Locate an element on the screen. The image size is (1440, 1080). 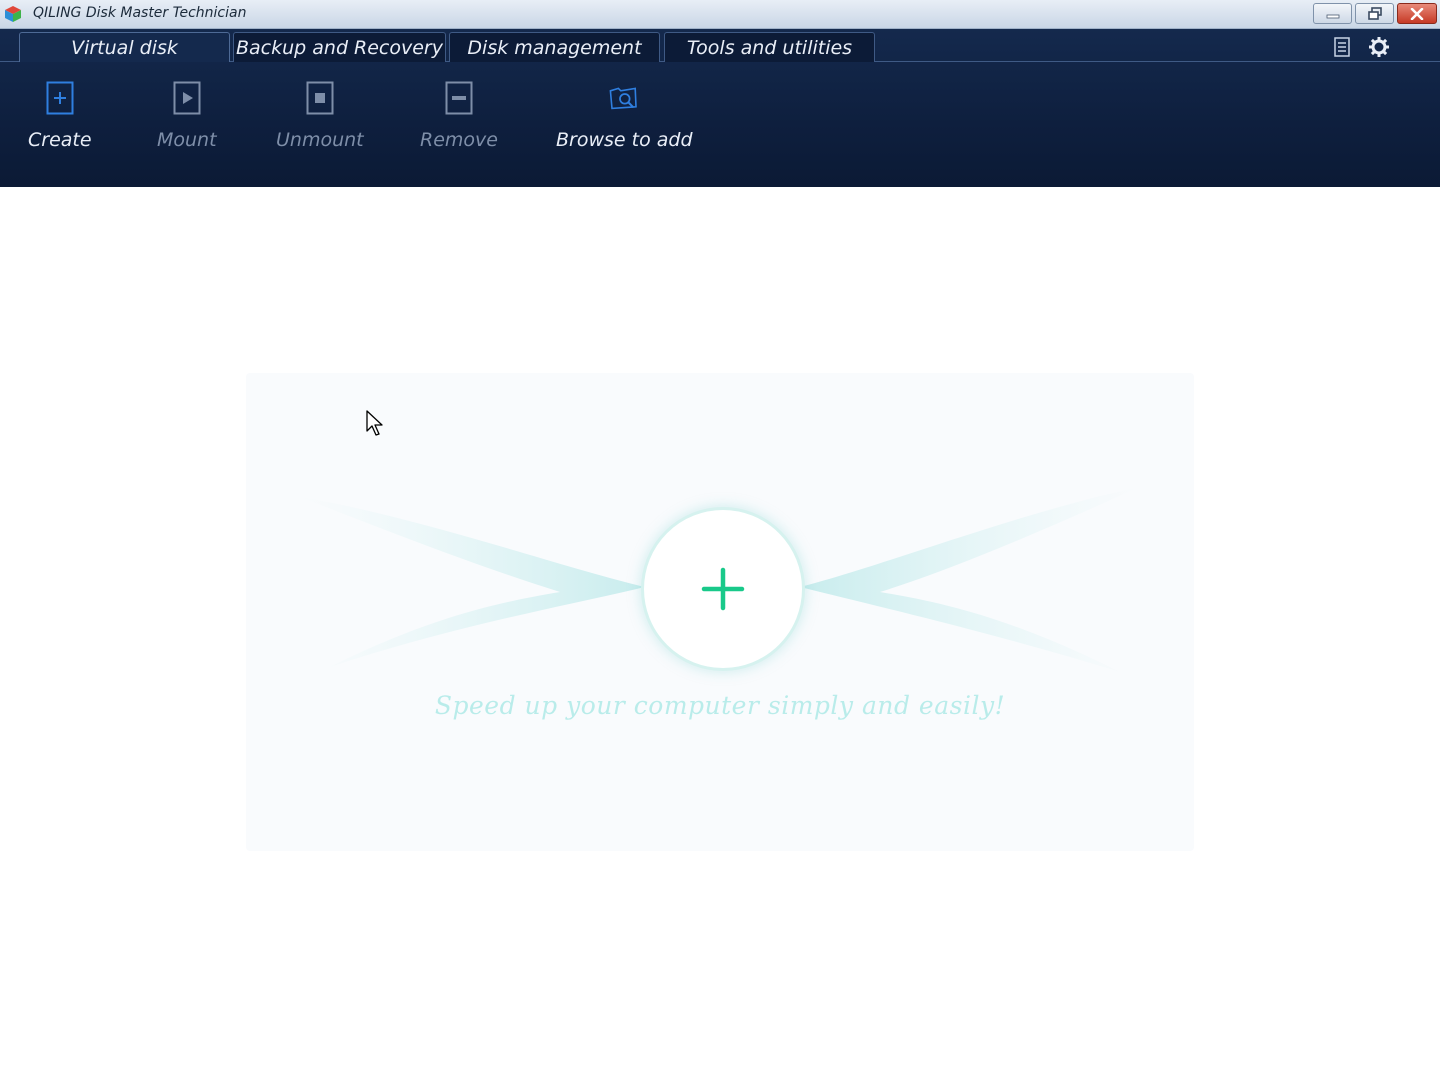
restore-button is located at coordinates (1374, 13).